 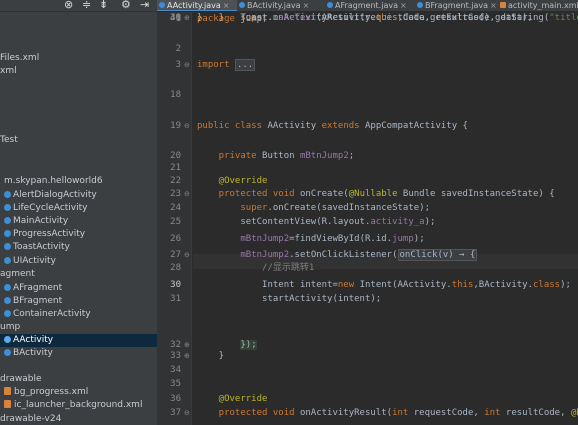 What do you see at coordinates (78, 392) in the screenshot?
I see `tree-item-bg-progress-xml: bg_progress.xml` at bounding box center [78, 392].